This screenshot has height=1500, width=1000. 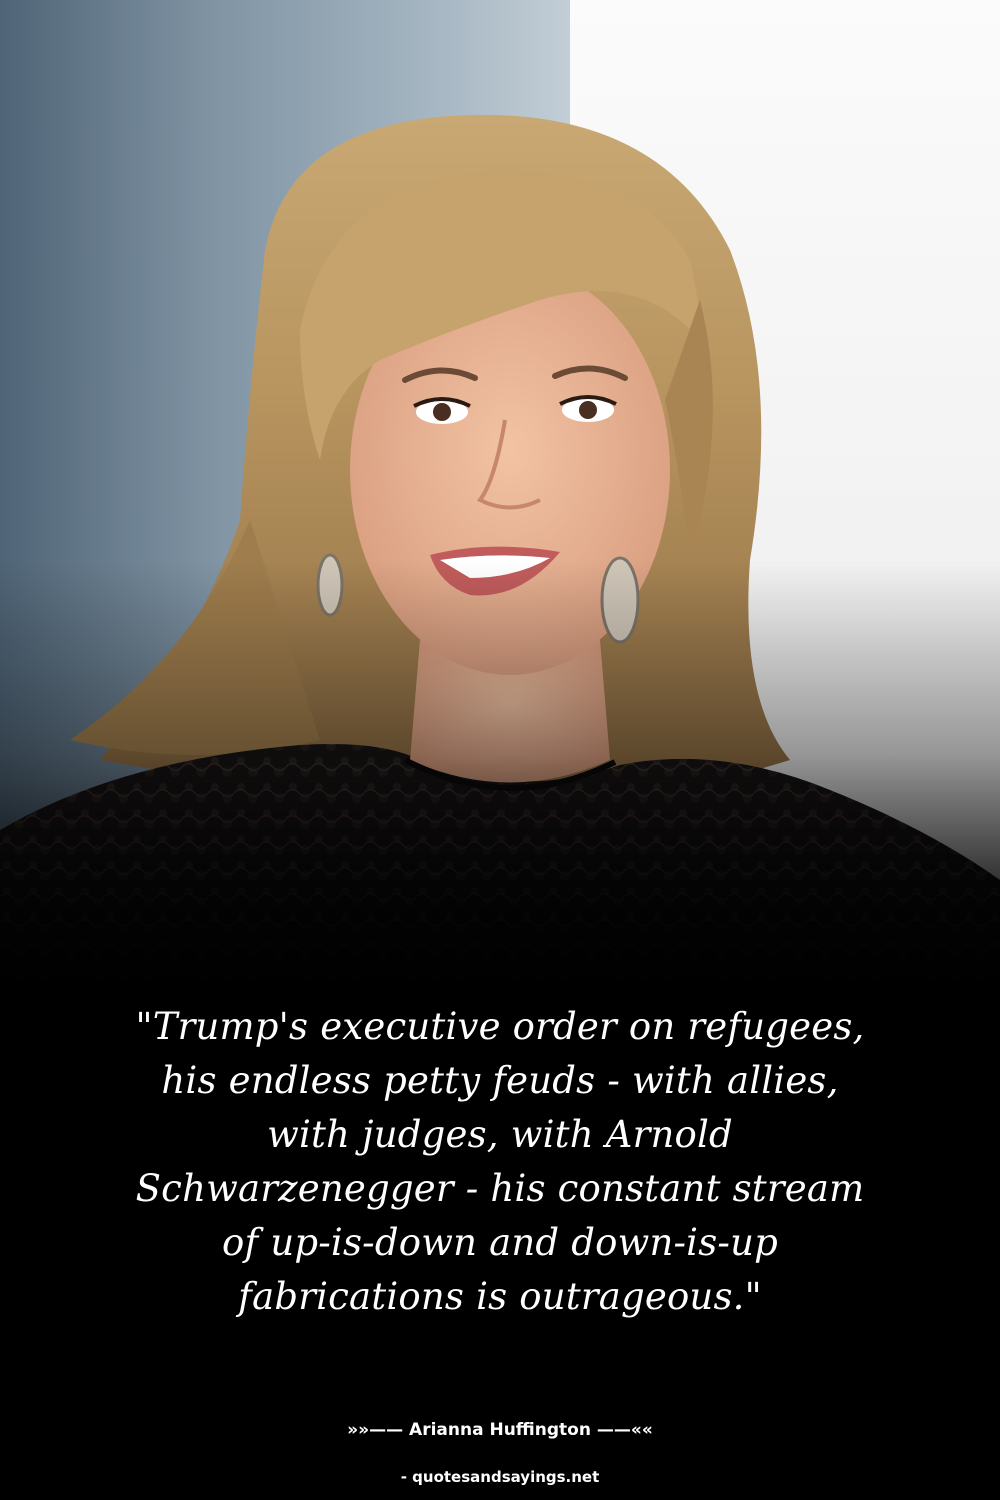 What do you see at coordinates (500, 1242) in the screenshot?
I see `quote-line: of up-is-down and down-is-up` at bounding box center [500, 1242].